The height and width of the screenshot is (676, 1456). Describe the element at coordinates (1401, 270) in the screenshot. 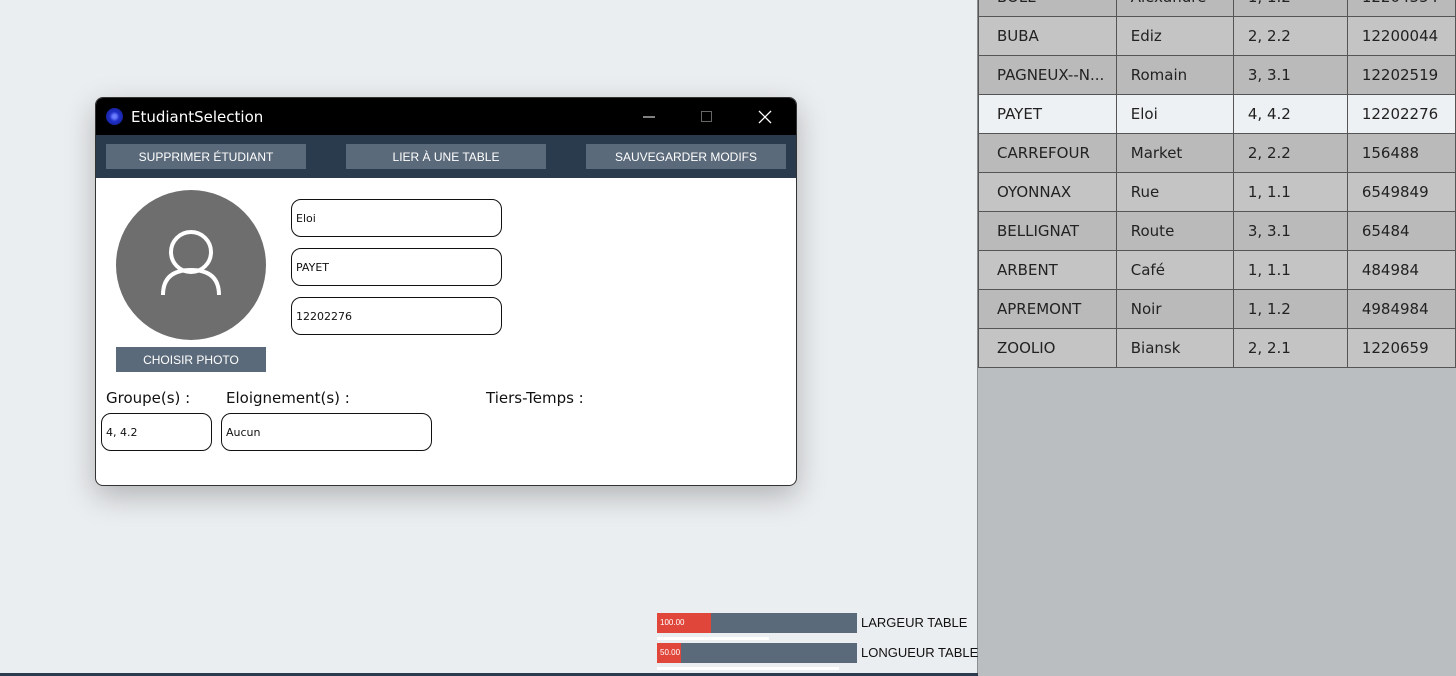

I see `cell-student-id: 484984` at that location.